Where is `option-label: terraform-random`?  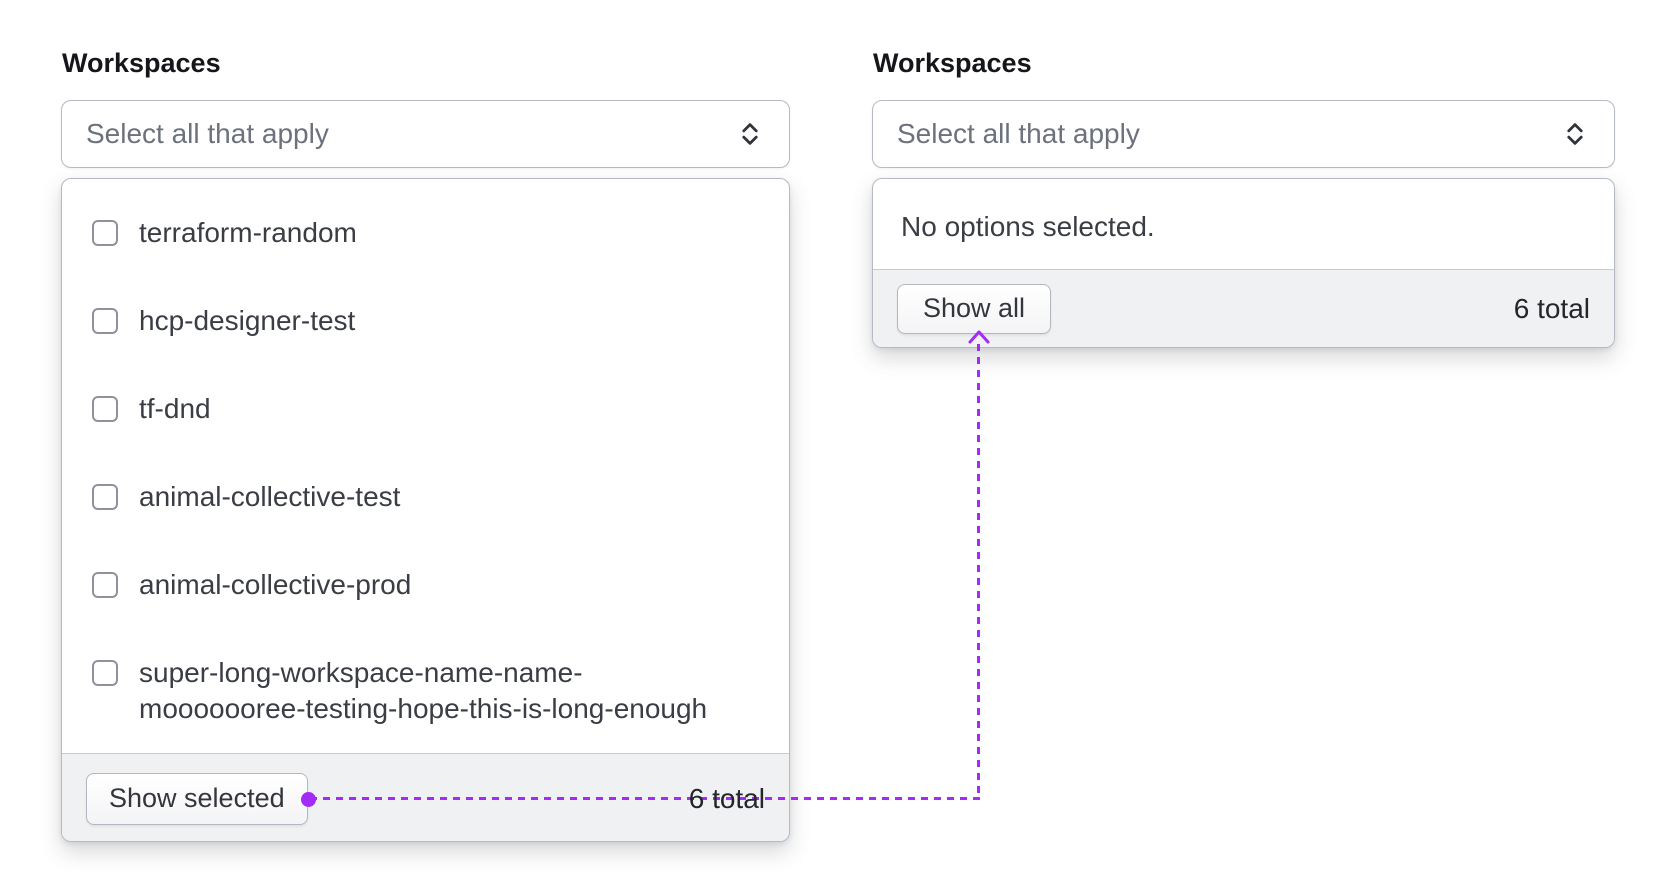
option-label: terraform-random is located at coordinates (248, 232).